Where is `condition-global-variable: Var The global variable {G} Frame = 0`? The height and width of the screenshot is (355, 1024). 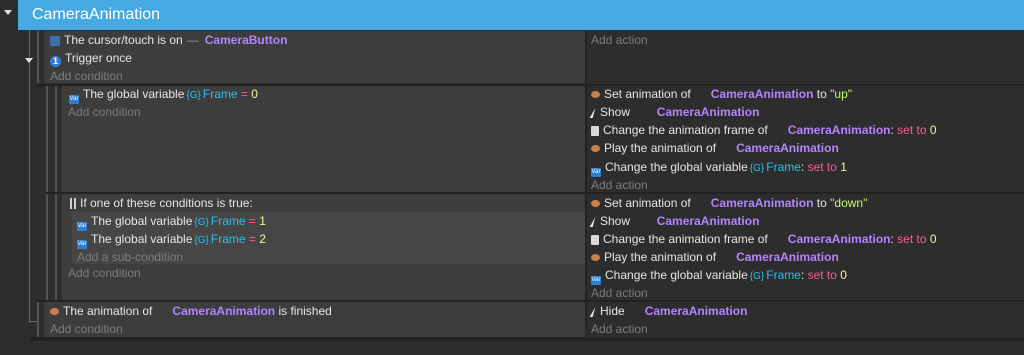
condition-global-variable: Var The global variable {G} Frame = 0 is located at coordinates (163, 94).